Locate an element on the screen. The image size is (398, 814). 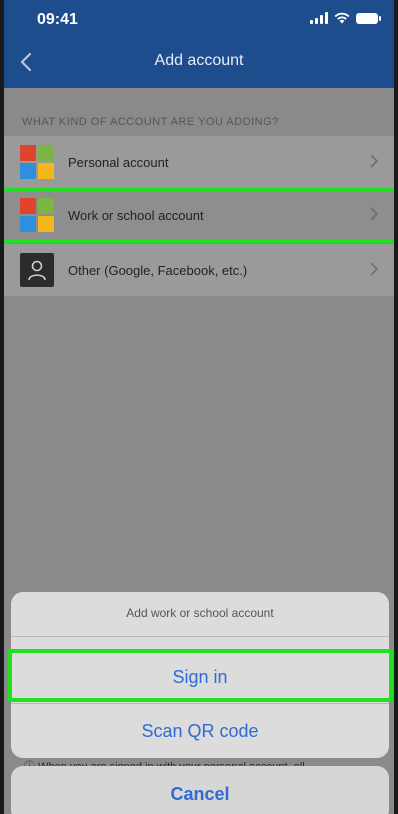
wifi-icon is located at coordinates (342, 18).